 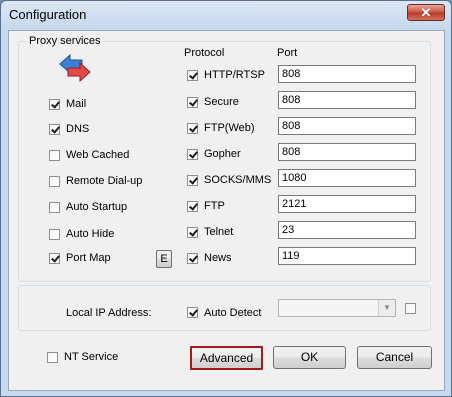 What do you see at coordinates (52, 357) in the screenshot?
I see `nt-service-checkbox` at bounding box center [52, 357].